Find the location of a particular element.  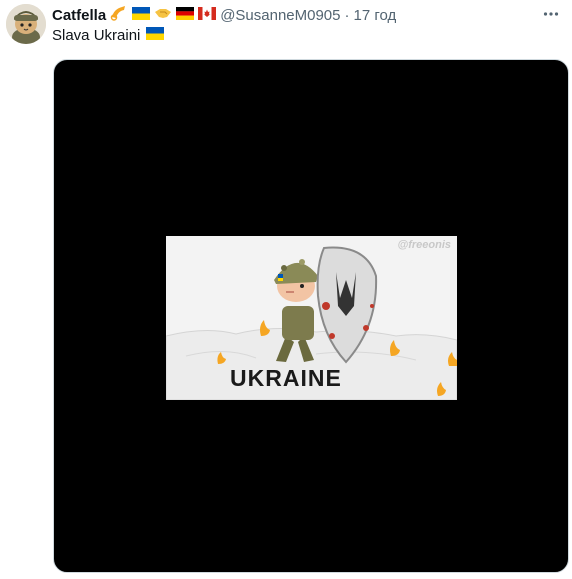

video-caption-word: UKRAINE is located at coordinates (286, 378).